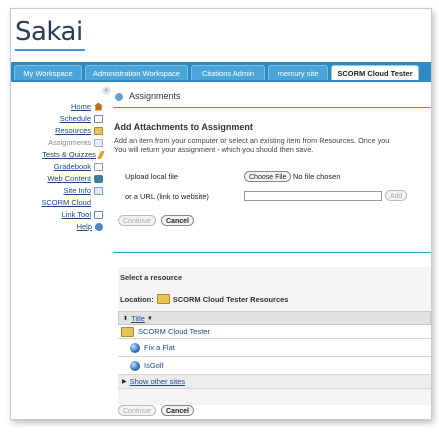  Describe the element at coordinates (73, 130) in the screenshot. I see `sidebar-item-label: Resources` at that location.